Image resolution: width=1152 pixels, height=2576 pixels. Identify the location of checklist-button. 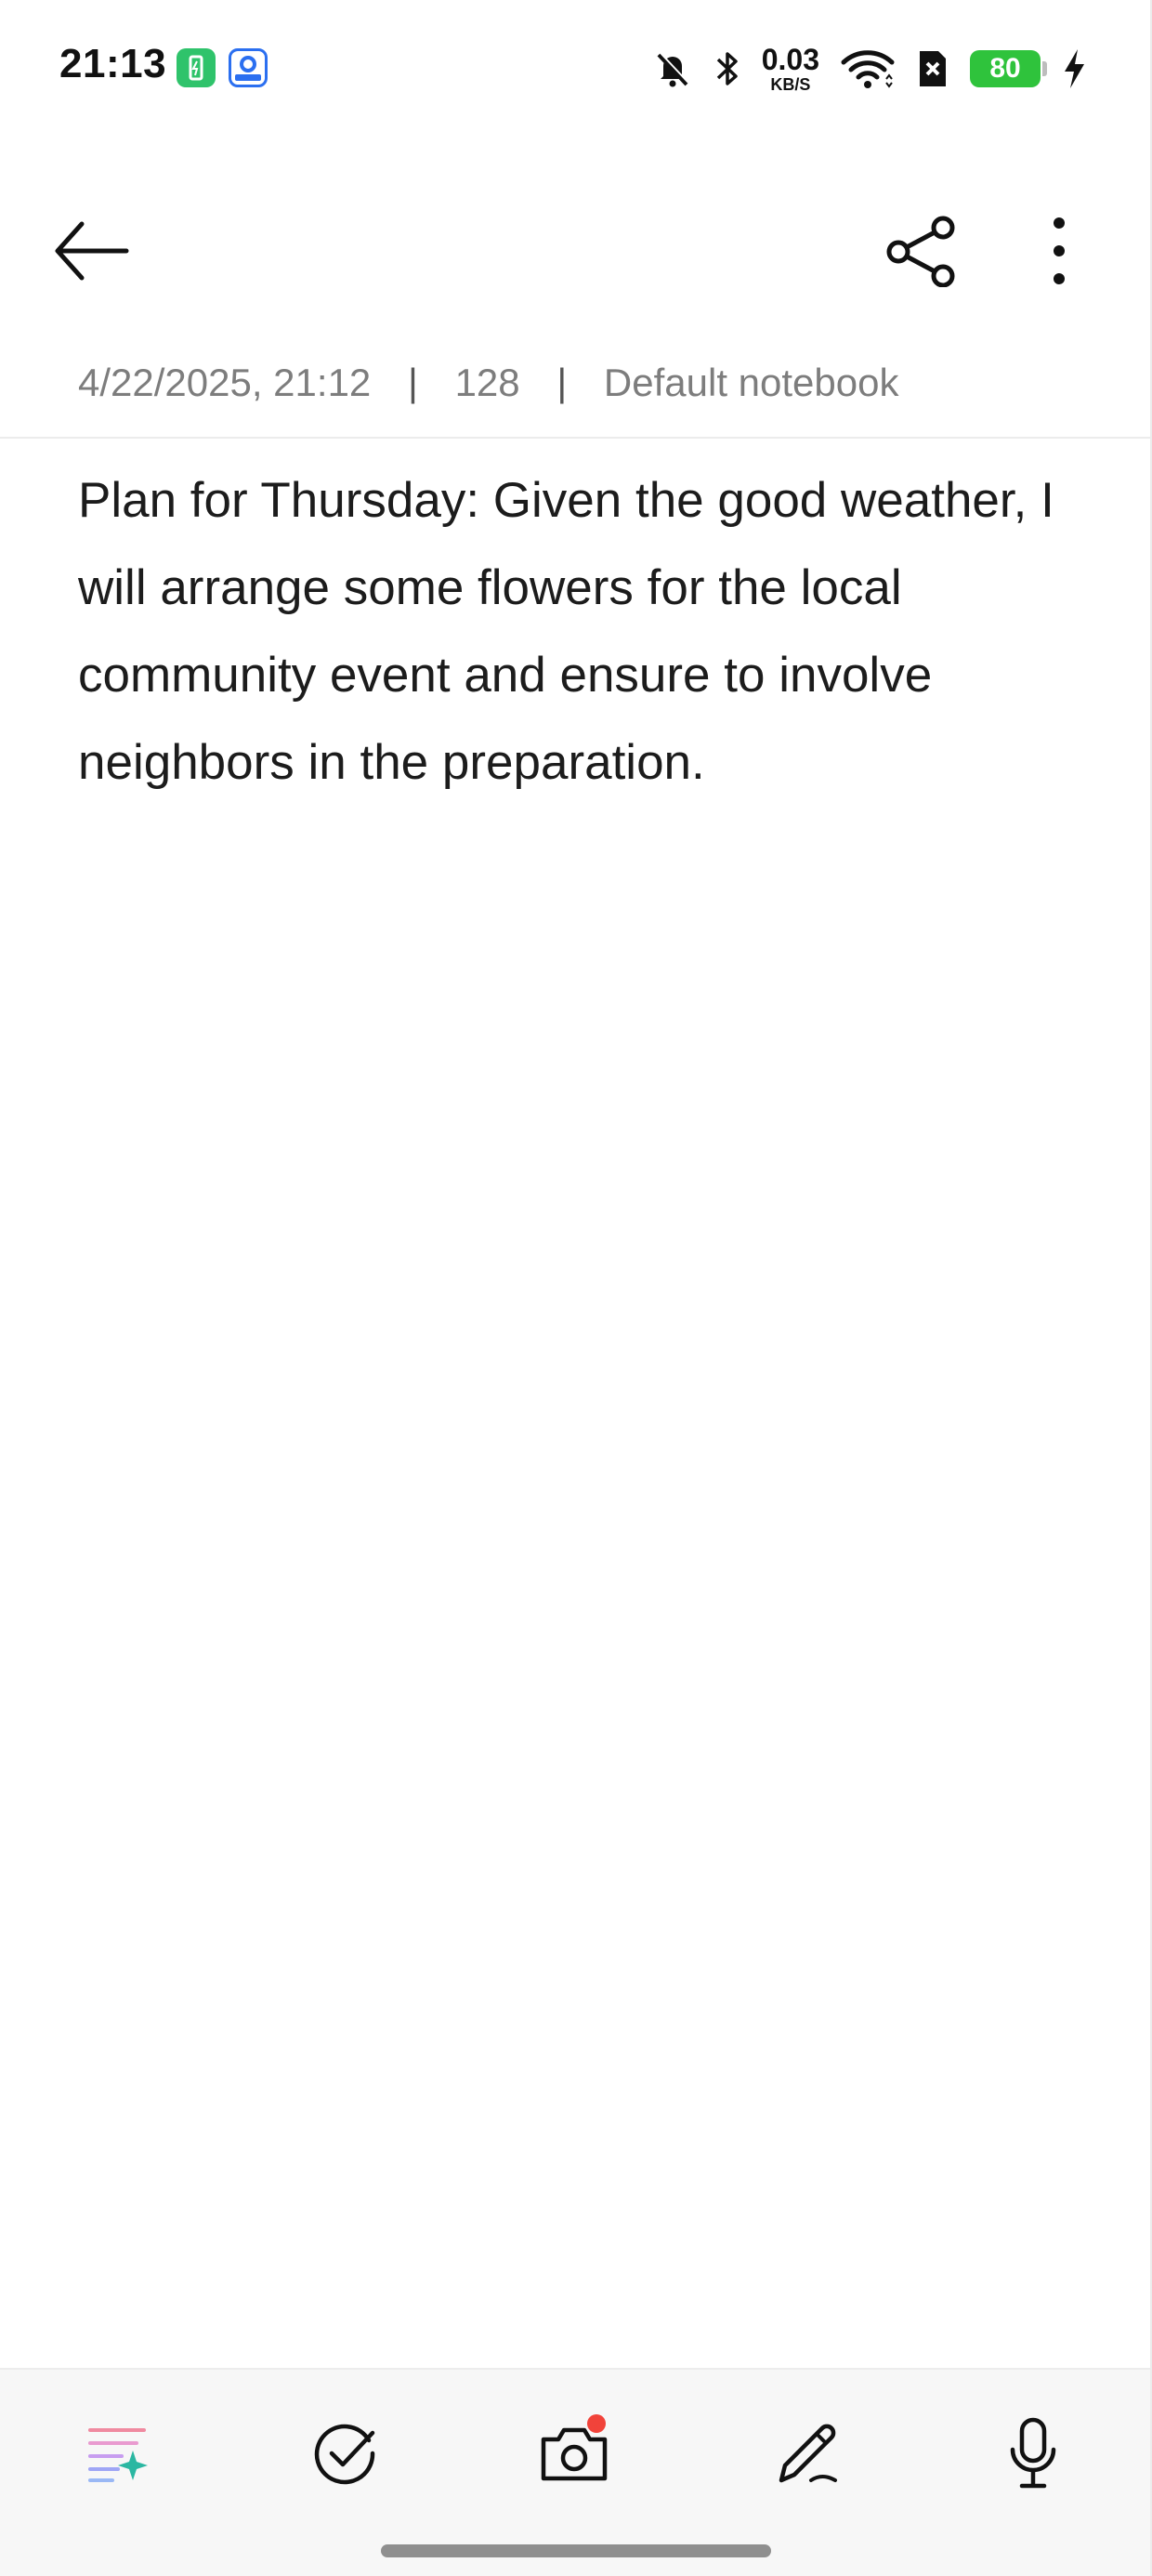
(344, 2453).